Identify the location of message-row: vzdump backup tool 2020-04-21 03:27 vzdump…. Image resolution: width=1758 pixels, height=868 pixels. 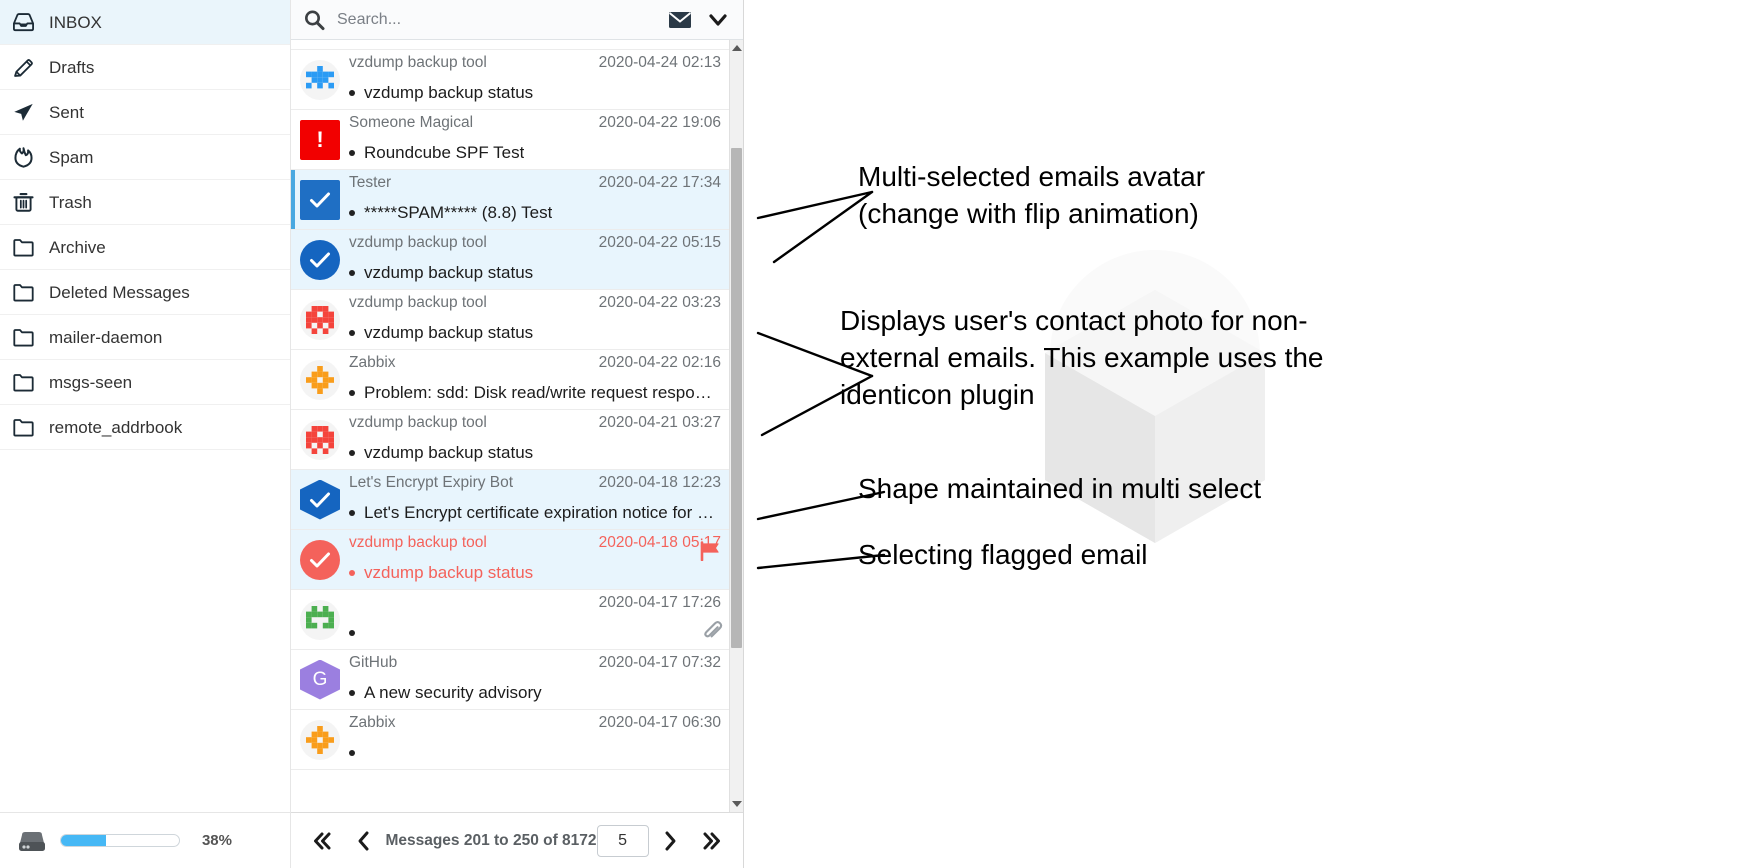
(510, 440).